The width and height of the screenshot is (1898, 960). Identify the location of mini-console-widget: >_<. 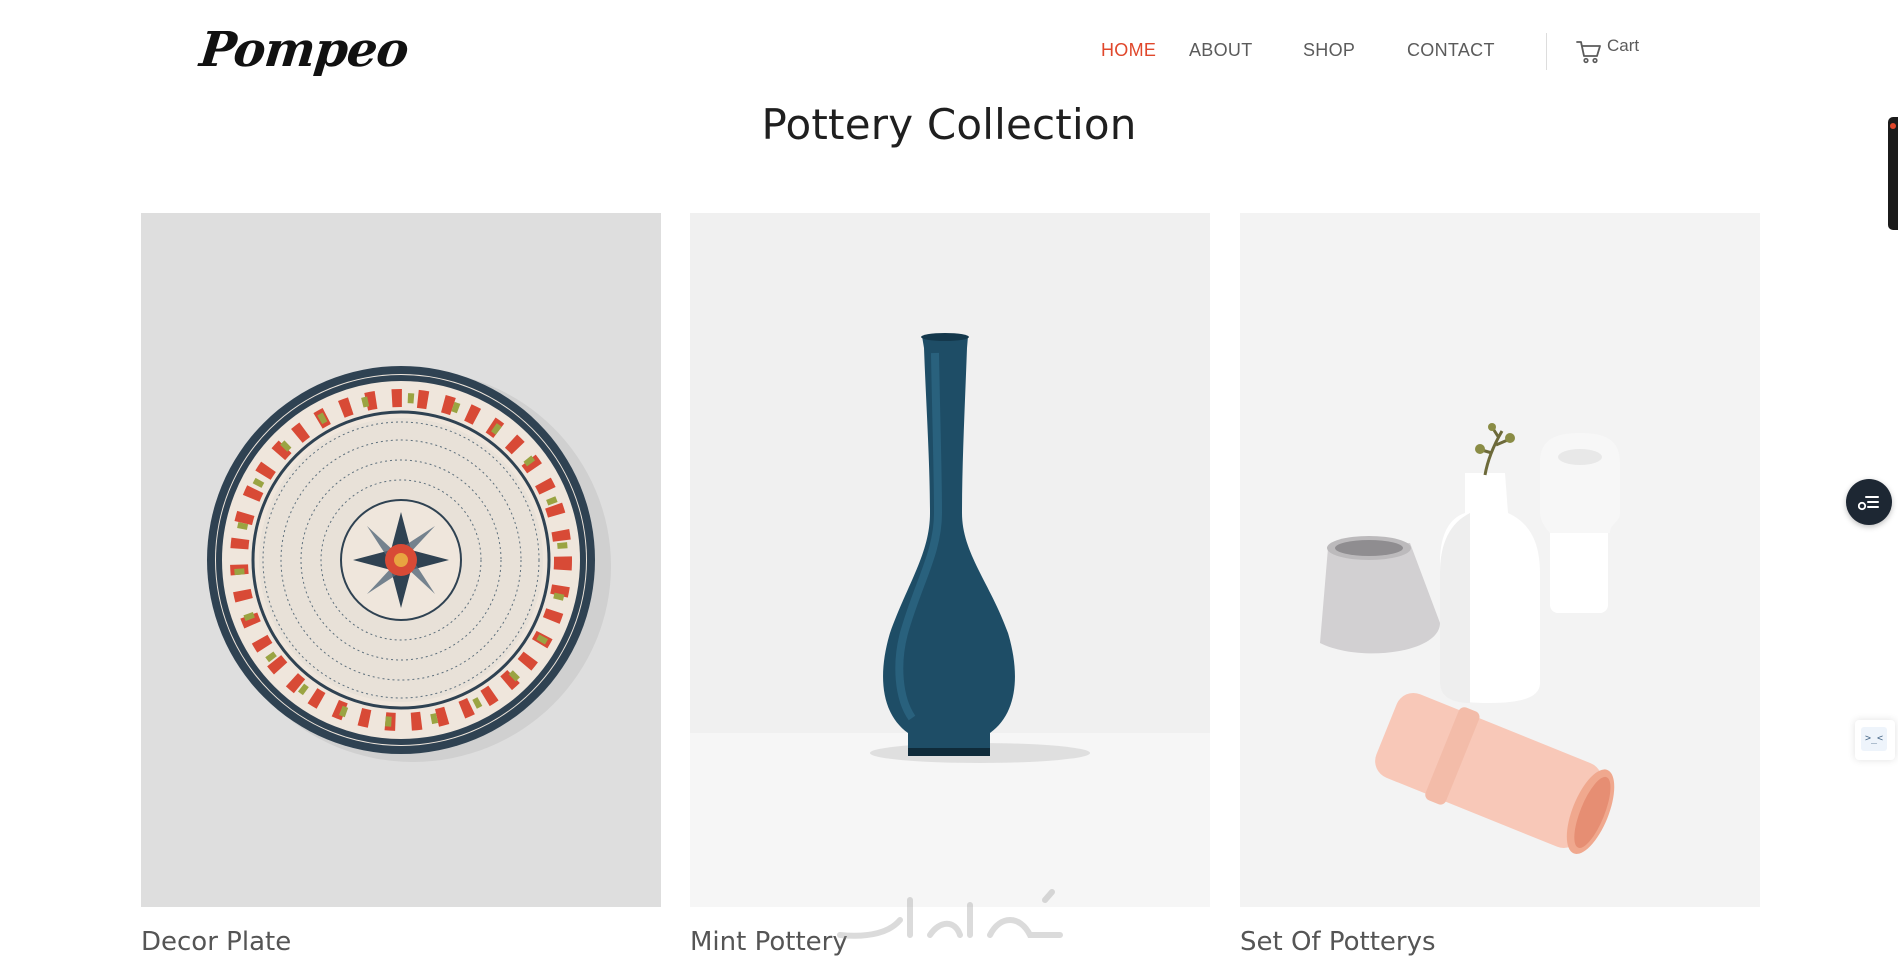
(1875, 740).